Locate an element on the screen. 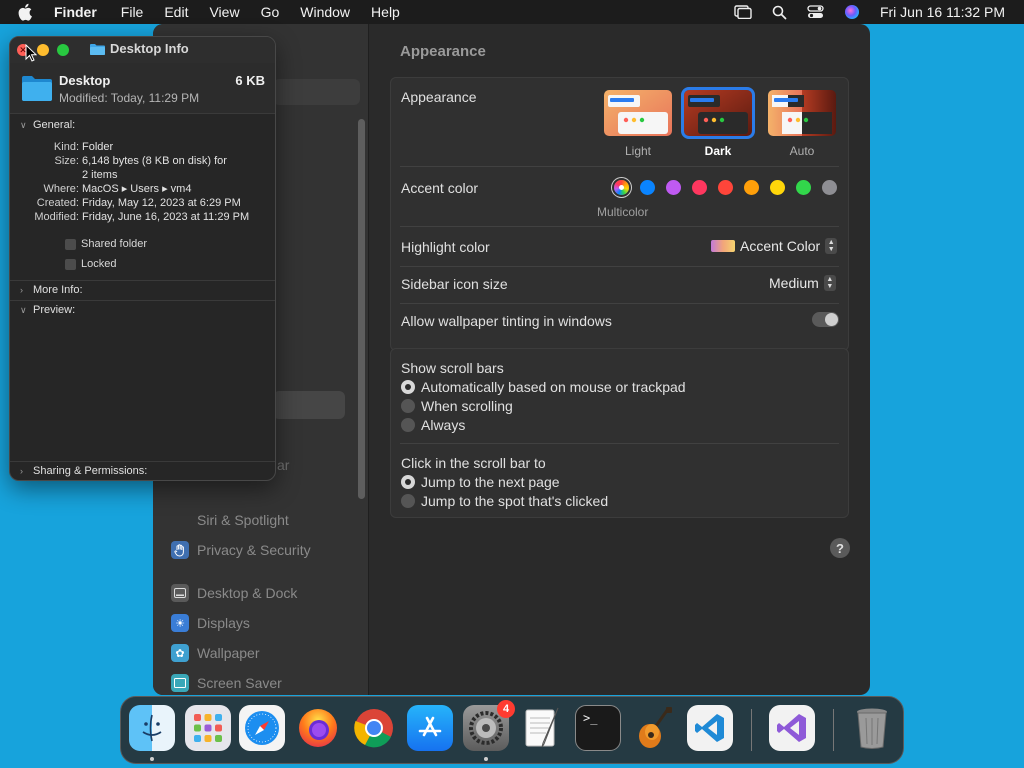  sidebar-item-screen-saver: Screen Saver is located at coordinates (226, 683).